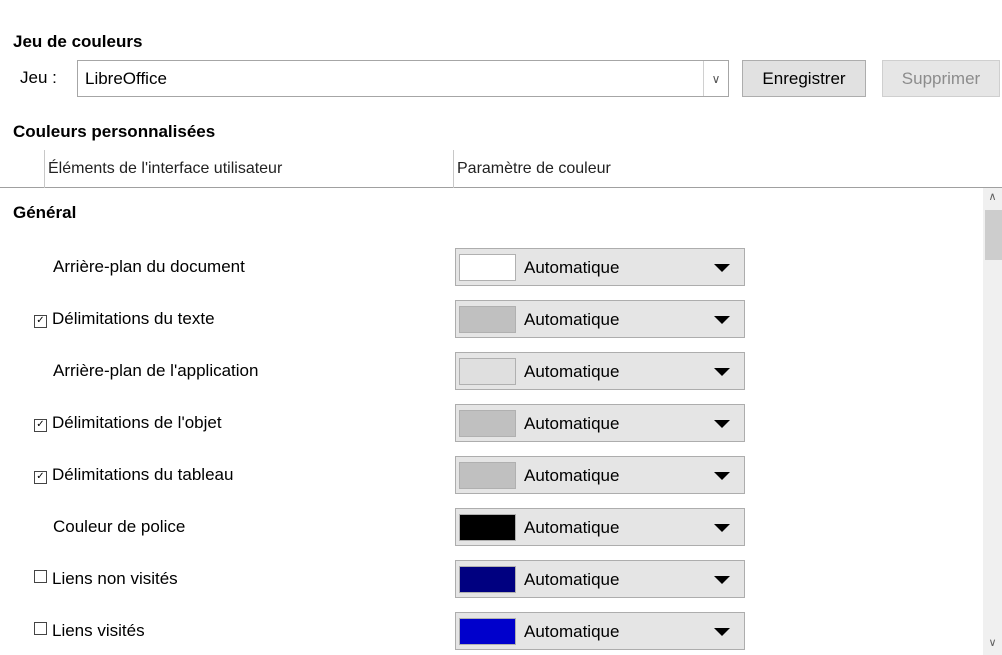 Image resolution: width=1002 pixels, height=655 pixels. Describe the element at coordinates (45, 212) in the screenshot. I see `group-general: Général` at that location.